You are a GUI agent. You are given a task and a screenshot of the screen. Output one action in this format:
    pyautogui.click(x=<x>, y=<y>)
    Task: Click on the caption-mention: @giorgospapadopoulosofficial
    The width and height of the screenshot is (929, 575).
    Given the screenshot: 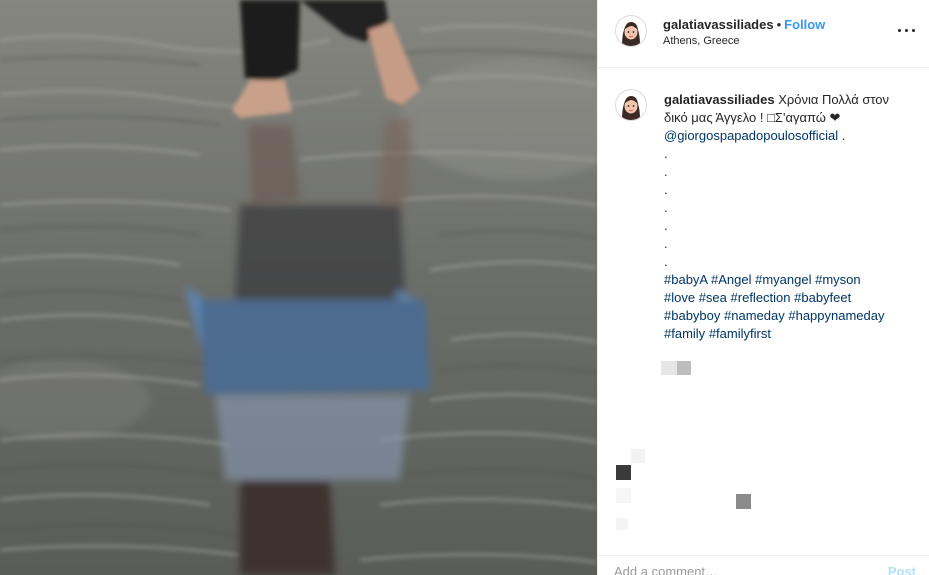 What is the action you would take?
    pyautogui.click(x=751, y=135)
    